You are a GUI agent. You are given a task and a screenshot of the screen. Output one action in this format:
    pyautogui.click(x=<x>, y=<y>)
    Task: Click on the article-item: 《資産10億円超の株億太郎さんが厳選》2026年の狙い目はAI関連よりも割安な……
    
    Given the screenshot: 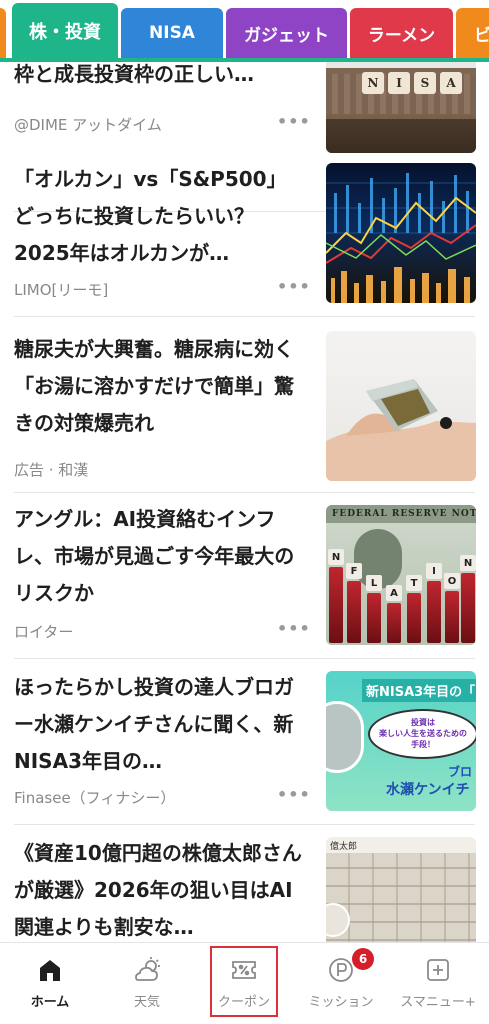 What is the action you would take?
    pyautogui.click(x=244, y=883)
    